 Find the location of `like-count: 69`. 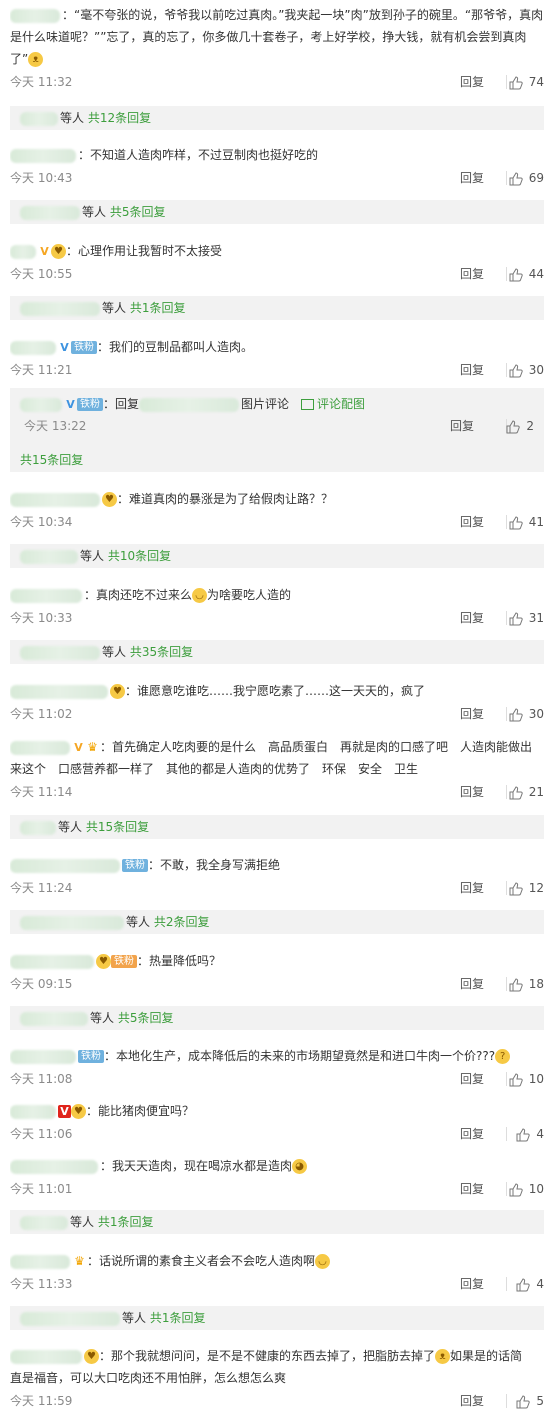

like-count: 69 is located at coordinates (536, 178).